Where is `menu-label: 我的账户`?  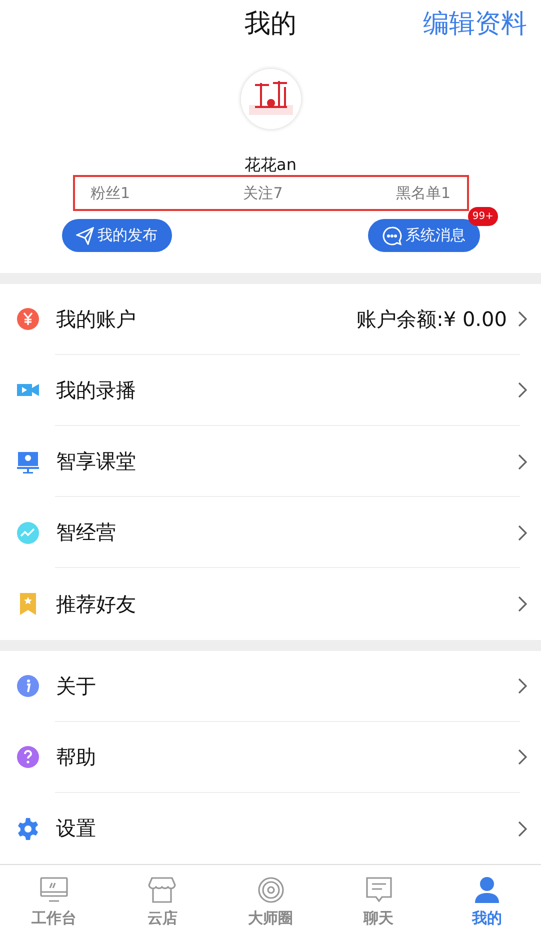
menu-label: 我的账户 is located at coordinates (96, 319).